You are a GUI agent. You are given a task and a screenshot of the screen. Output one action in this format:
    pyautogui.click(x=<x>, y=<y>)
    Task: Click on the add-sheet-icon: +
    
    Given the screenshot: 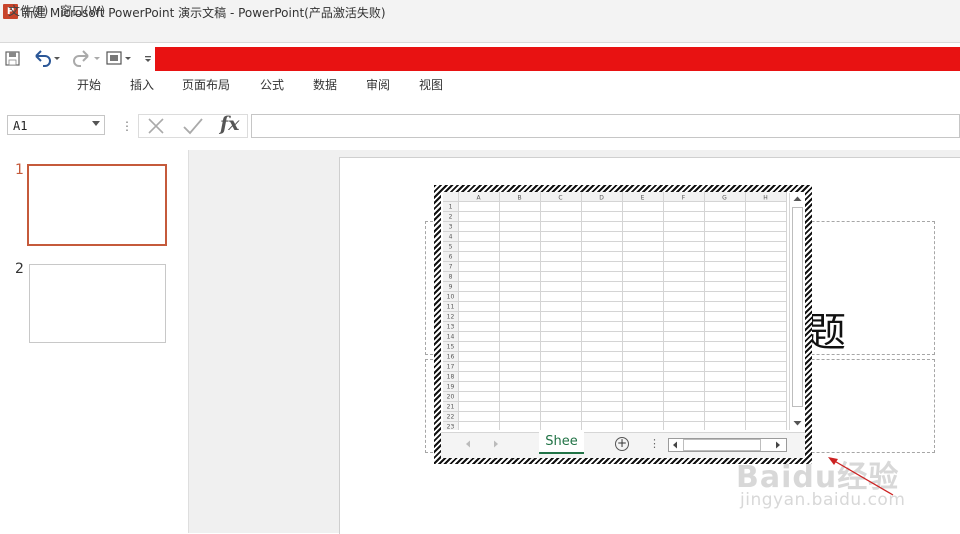 What is the action you would take?
    pyautogui.click(x=622, y=444)
    